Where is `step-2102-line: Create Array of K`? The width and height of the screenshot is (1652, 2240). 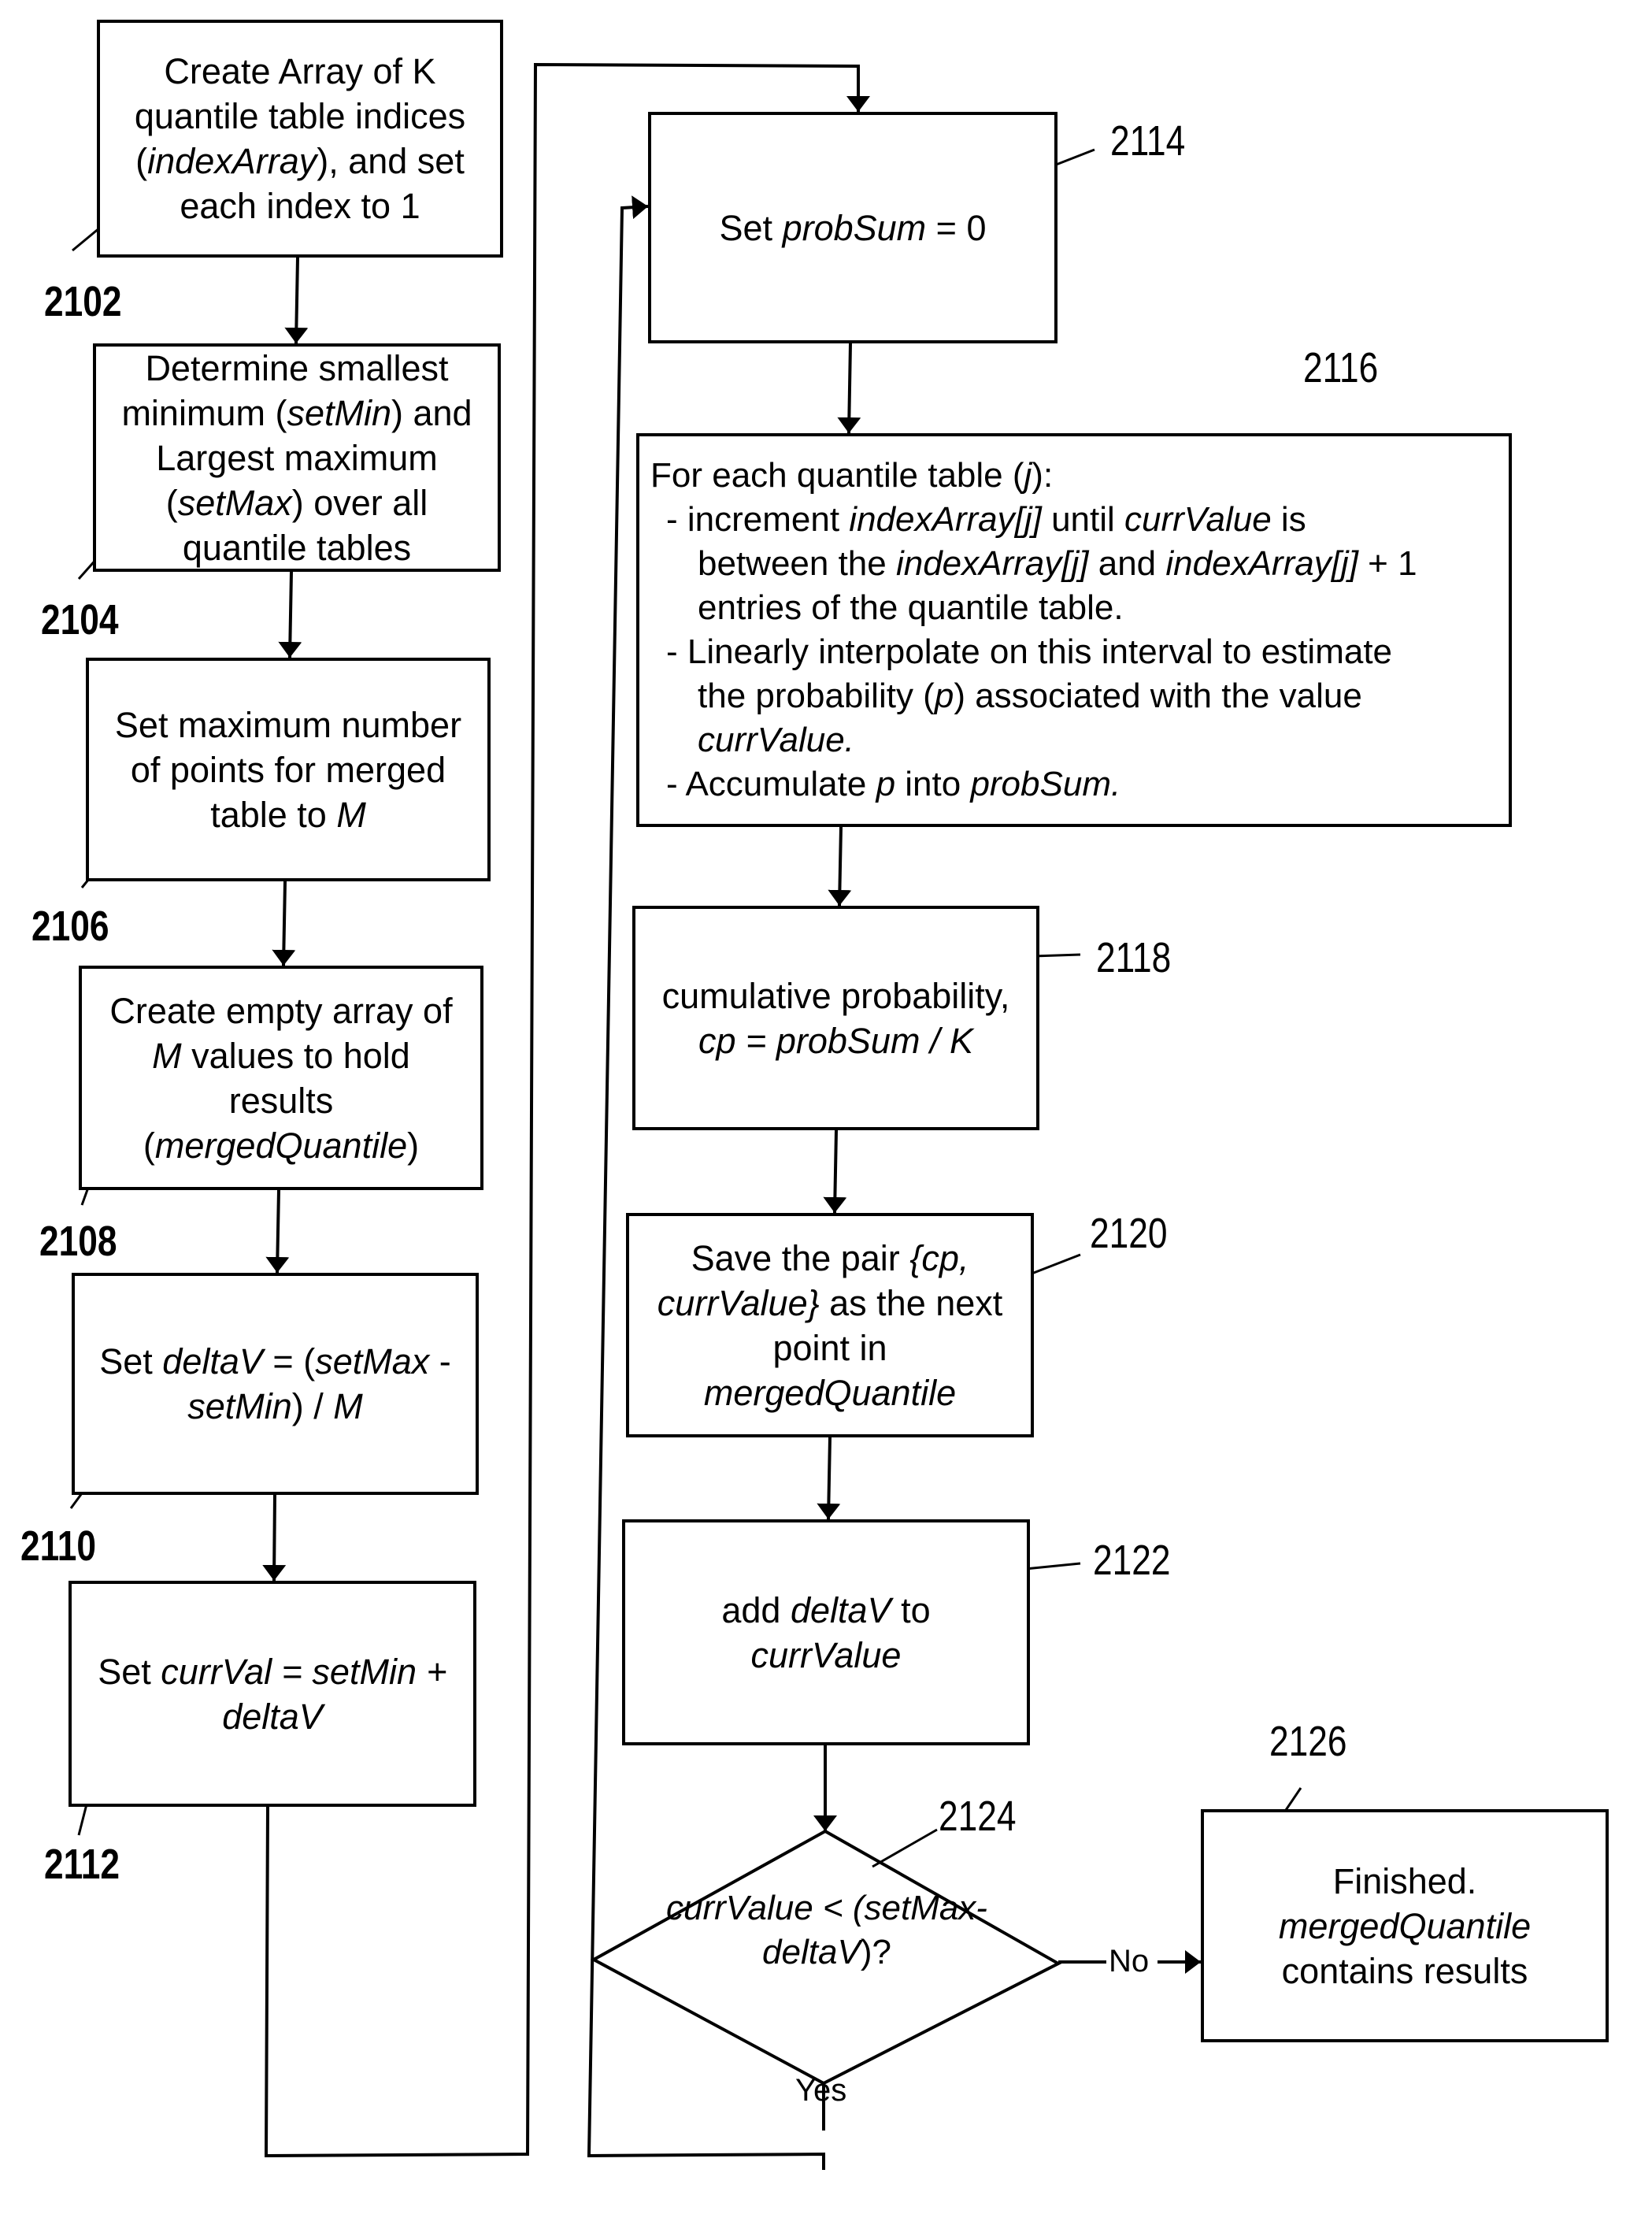 step-2102-line: Create Array of K is located at coordinates (299, 71).